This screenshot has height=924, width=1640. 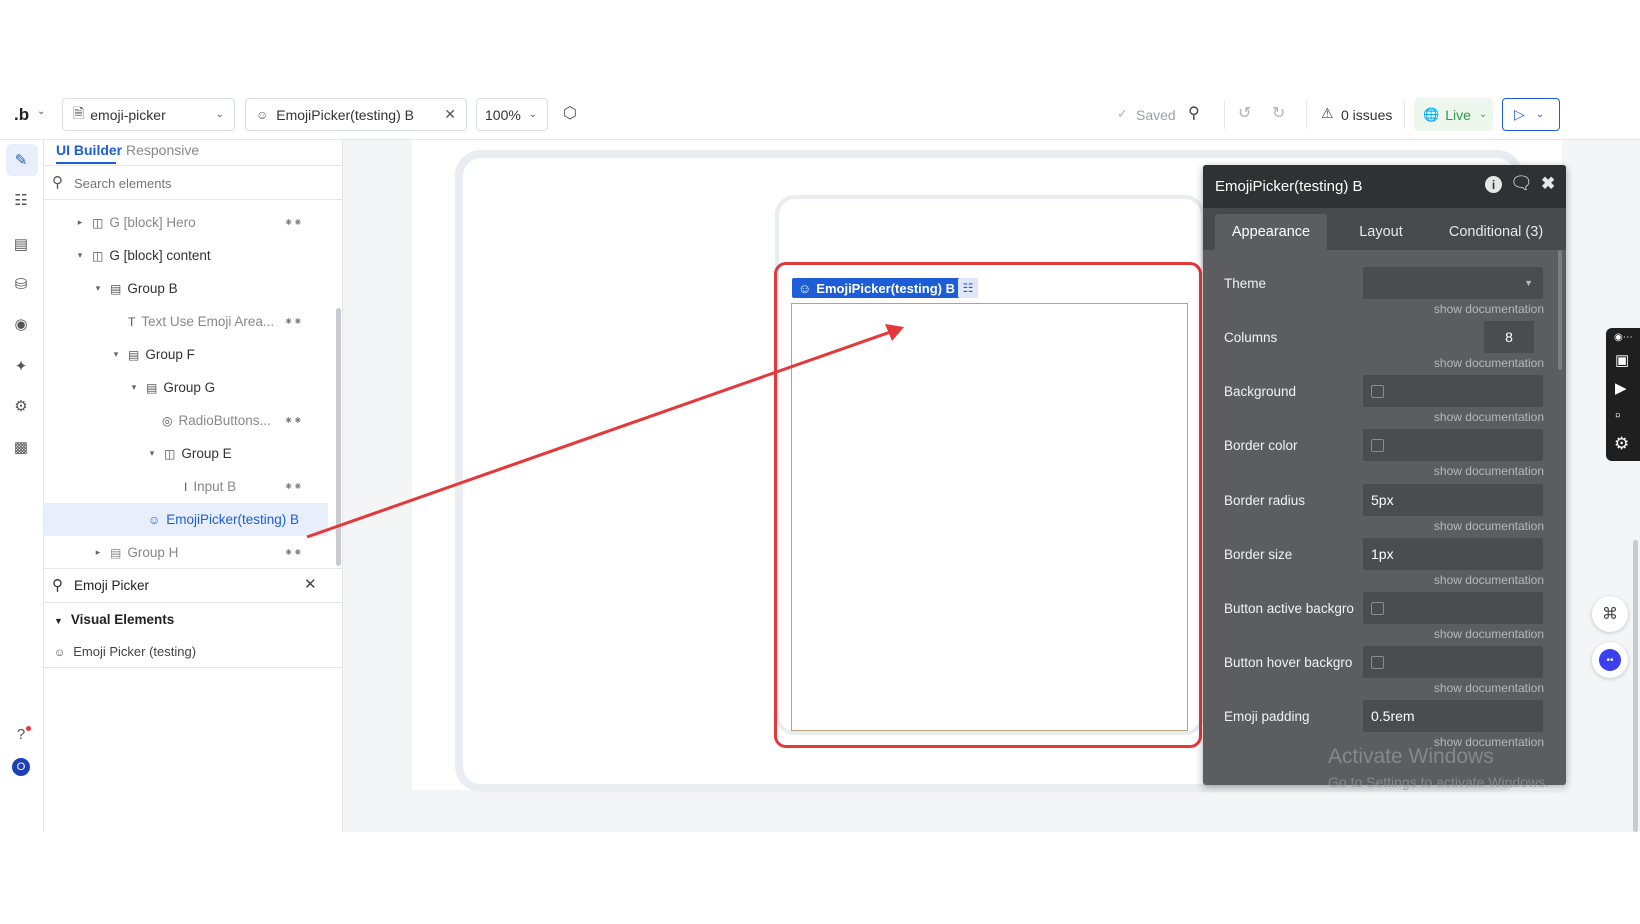 What do you see at coordinates (1453, 662) in the screenshot?
I see `button-hover-color-picker` at bounding box center [1453, 662].